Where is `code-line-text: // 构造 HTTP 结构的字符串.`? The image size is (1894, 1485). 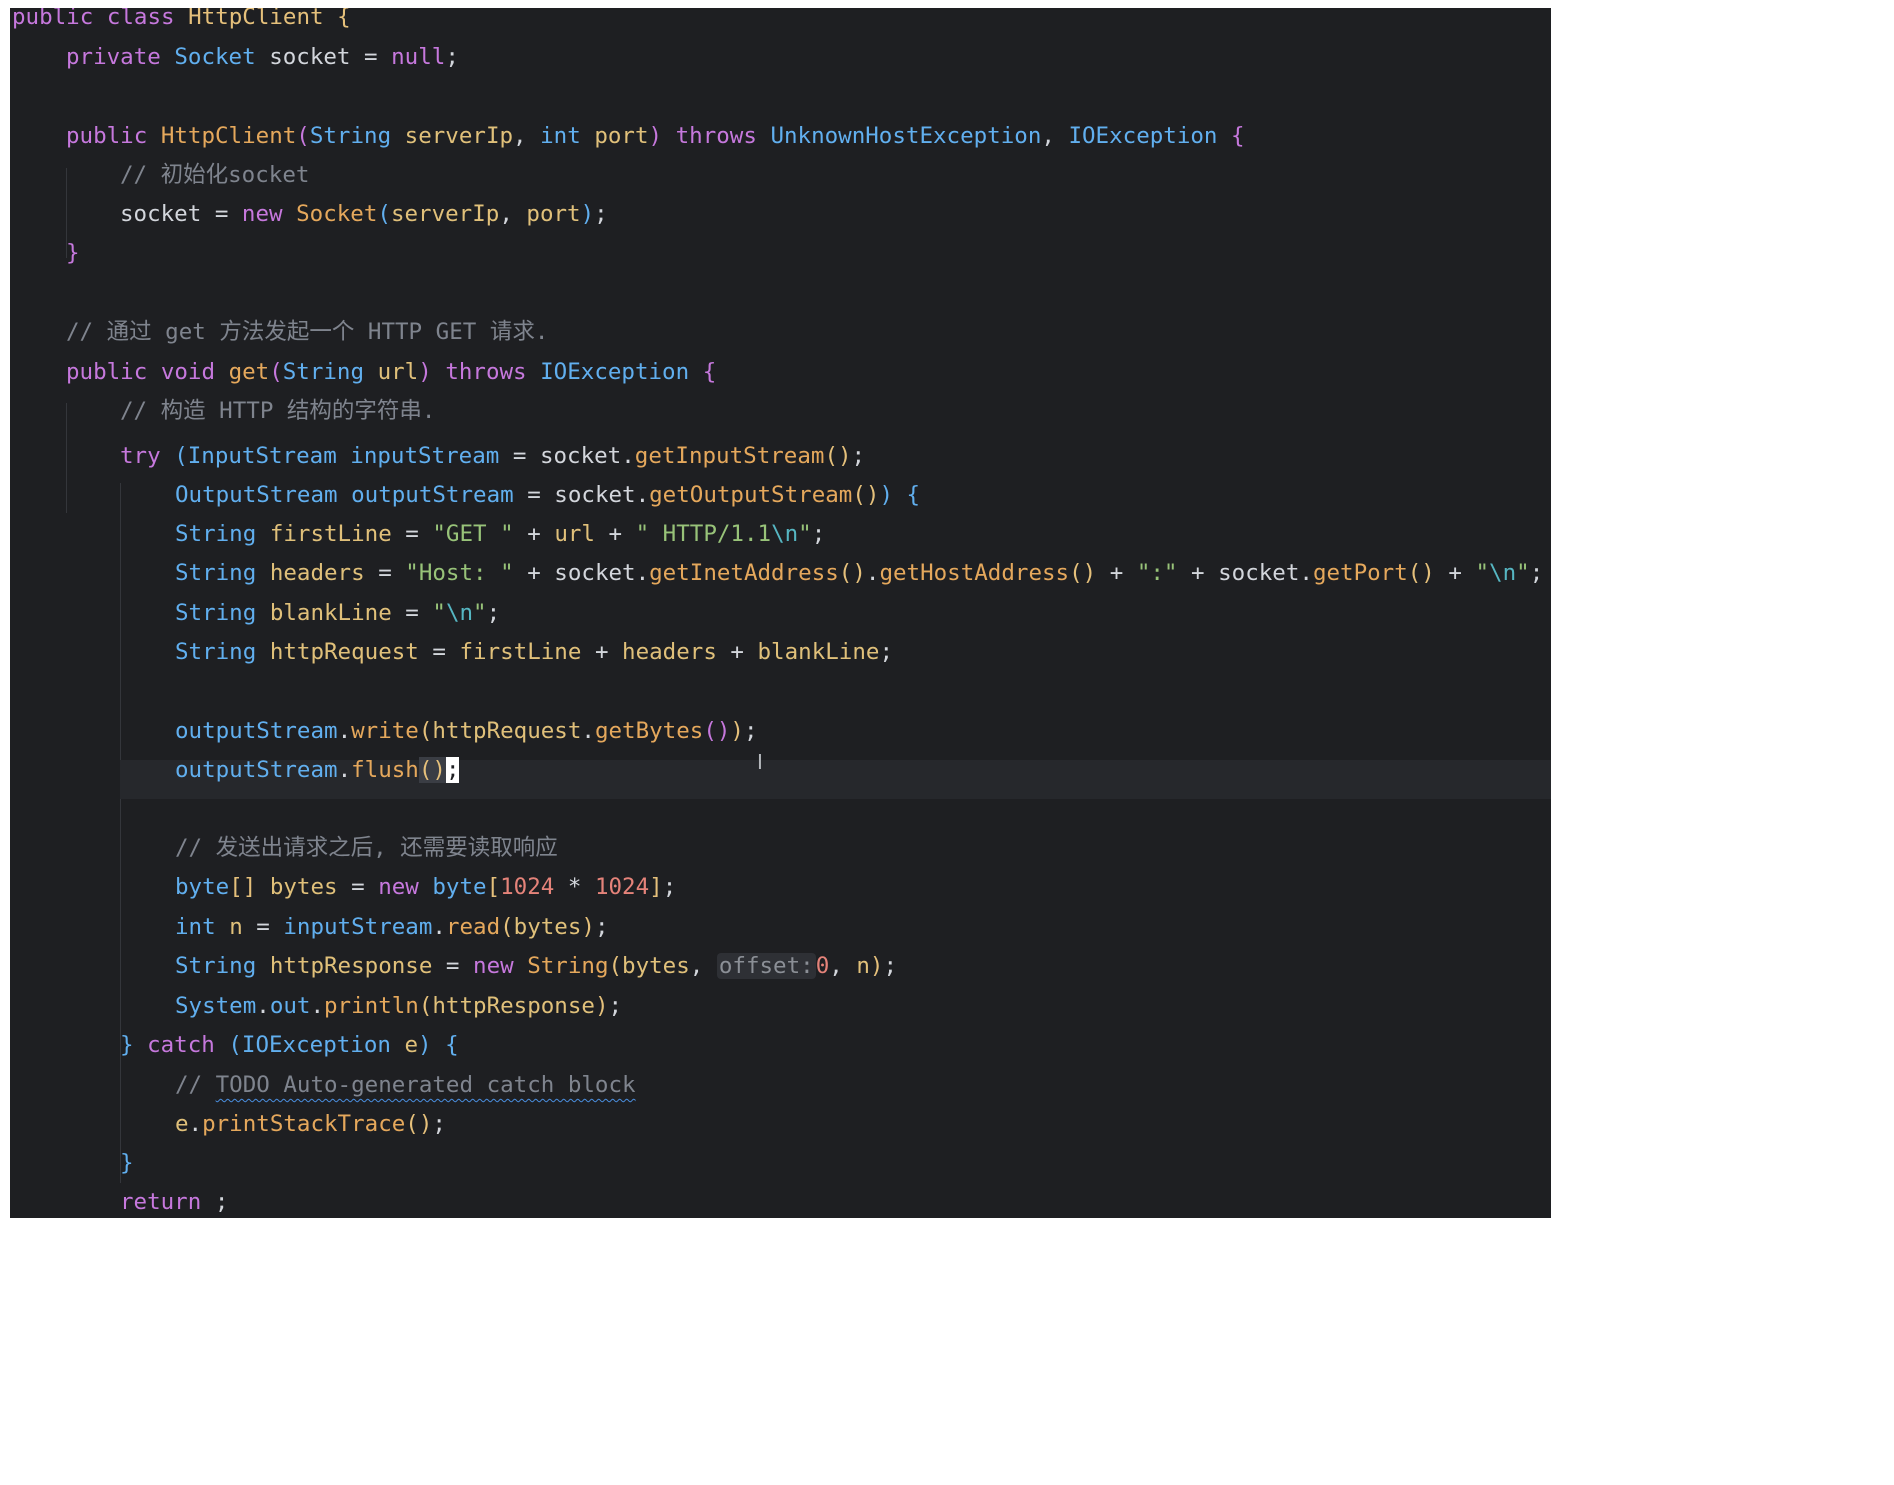
code-line-text: // 构造 HTTP 结构的字符串. is located at coordinates (277, 411).